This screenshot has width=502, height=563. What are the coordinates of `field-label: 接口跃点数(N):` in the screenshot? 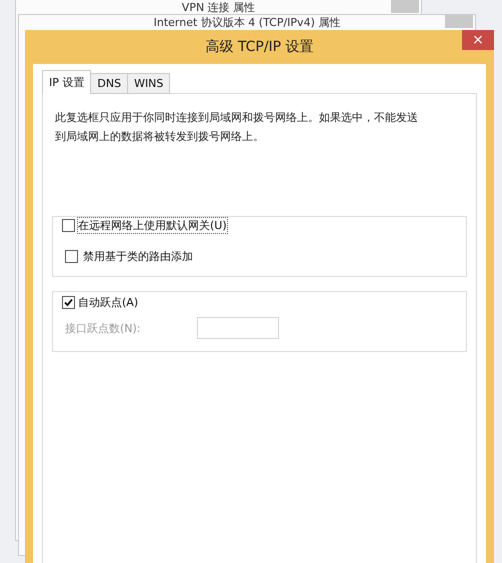 It's located at (103, 328).